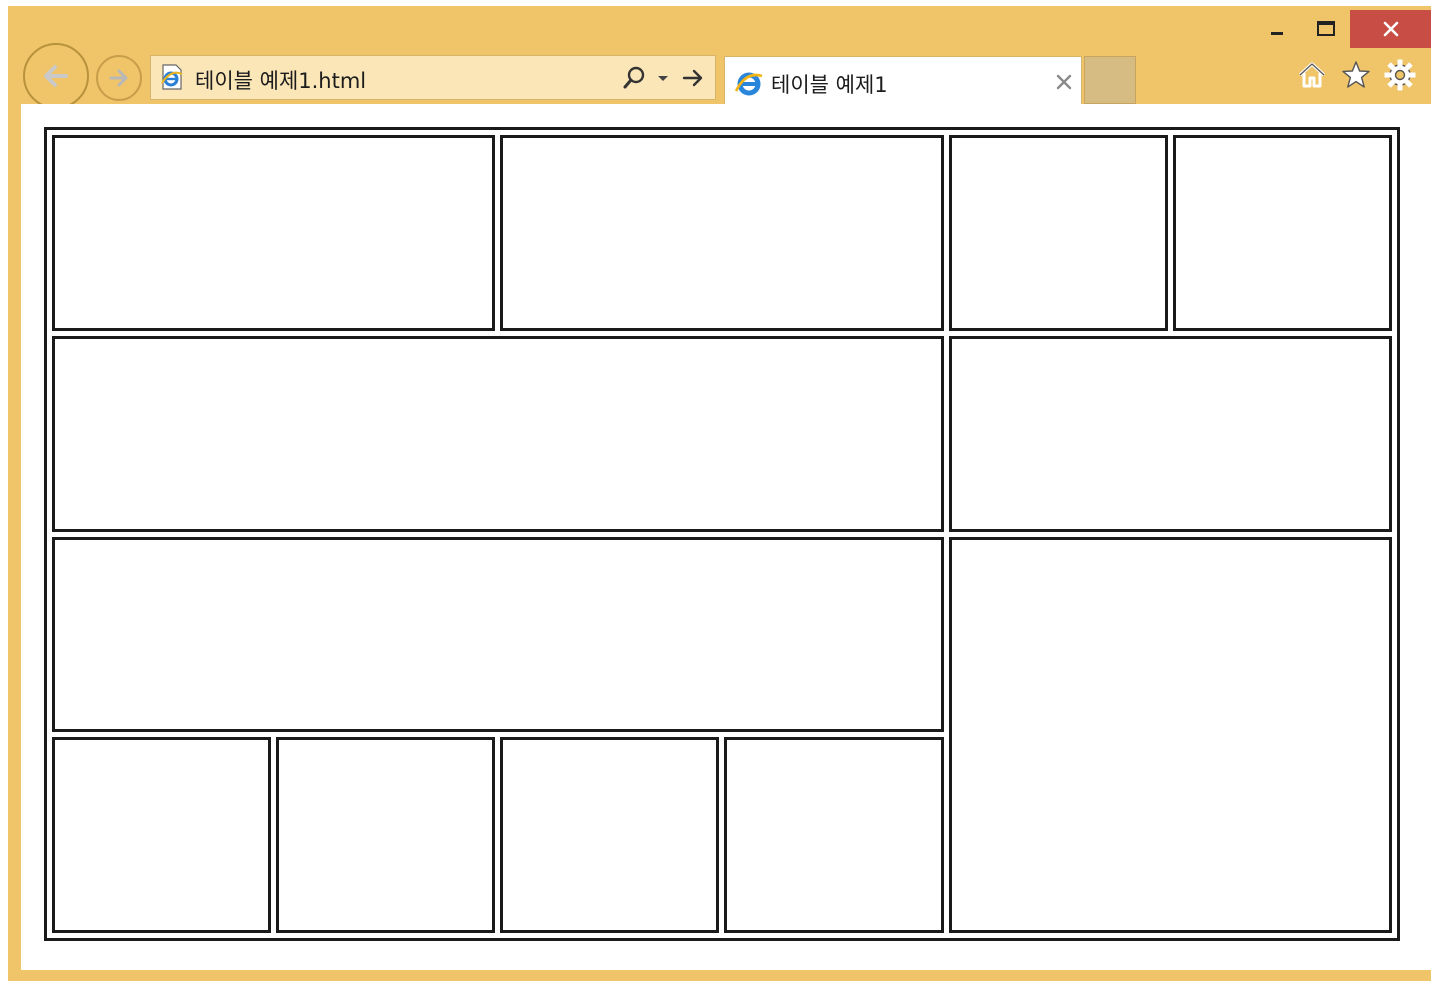 This screenshot has height=981, width=1431. What do you see at coordinates (693, 78) in the screenshot?
I see `go-icon` at bounding box center [693, 78].